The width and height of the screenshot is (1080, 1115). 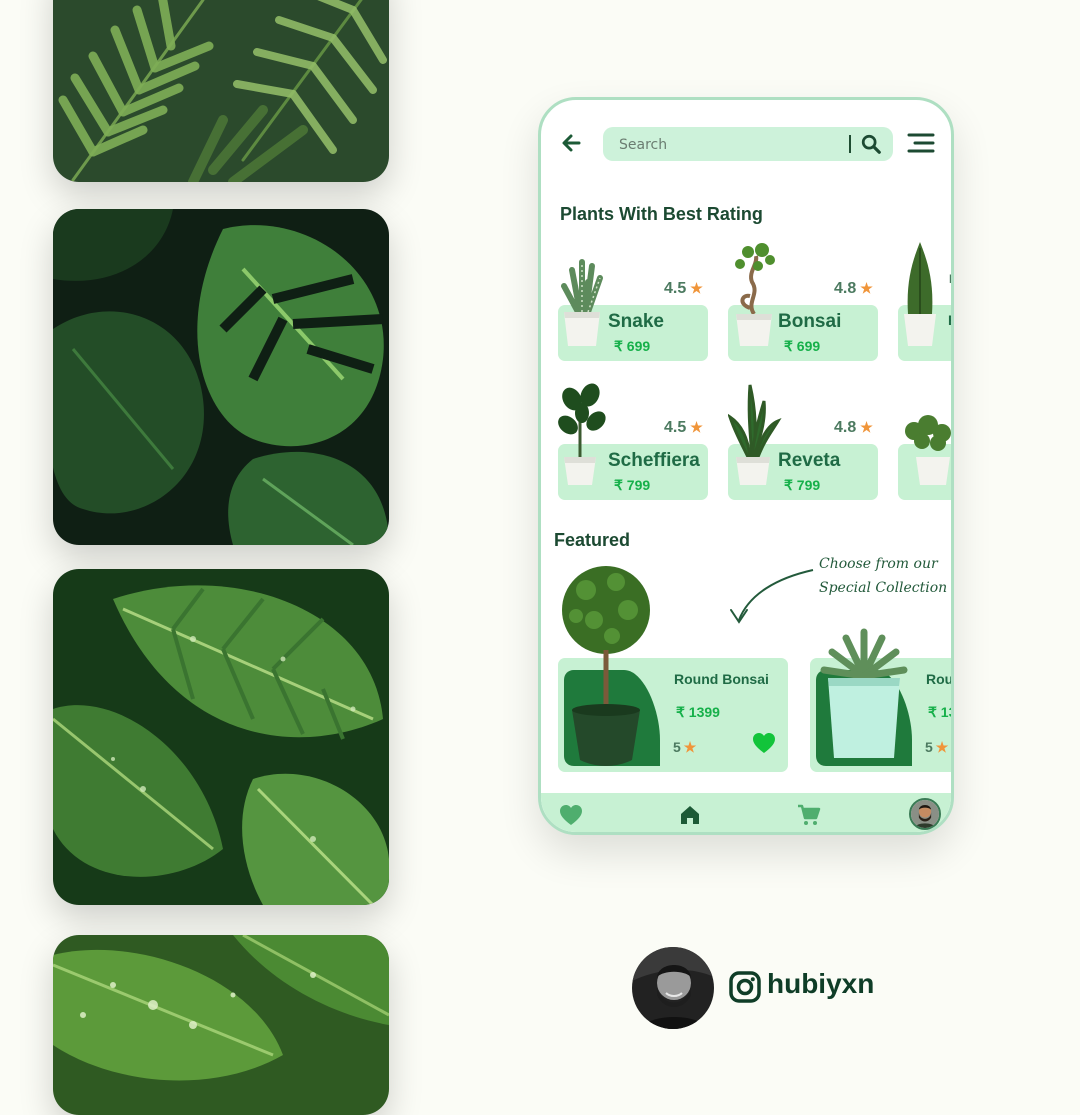 What do you see at coordinates (221, 1025) in the screenshot?
I see `hosta-leaves-photo` at bounding box center [221, 1025].